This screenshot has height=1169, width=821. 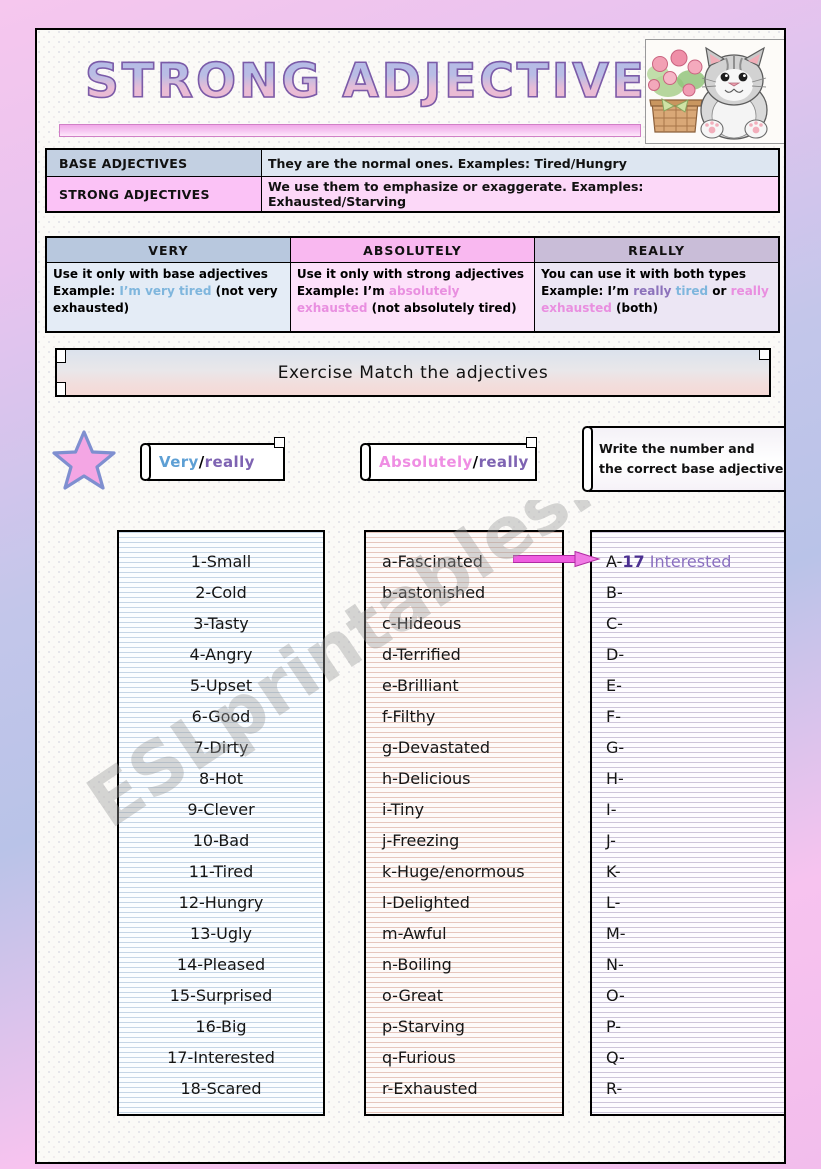 I want to click on very-example-label: Example:, so click(x=86, y=291).